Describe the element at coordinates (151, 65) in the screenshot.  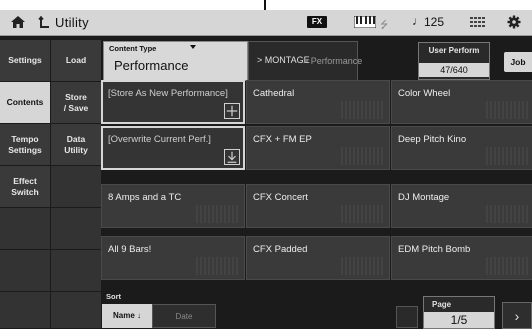
I see `content-type-value: Performance` at that location.